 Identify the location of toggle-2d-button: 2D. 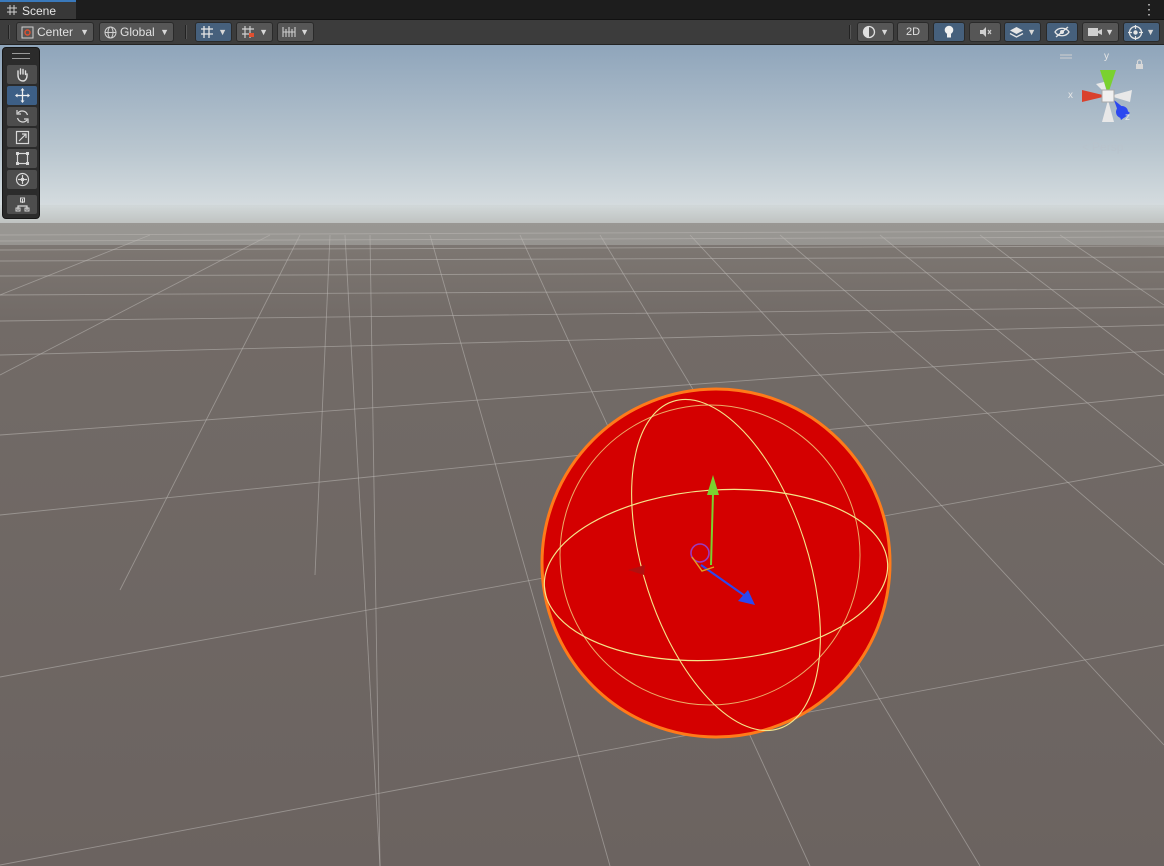
(913, 32).